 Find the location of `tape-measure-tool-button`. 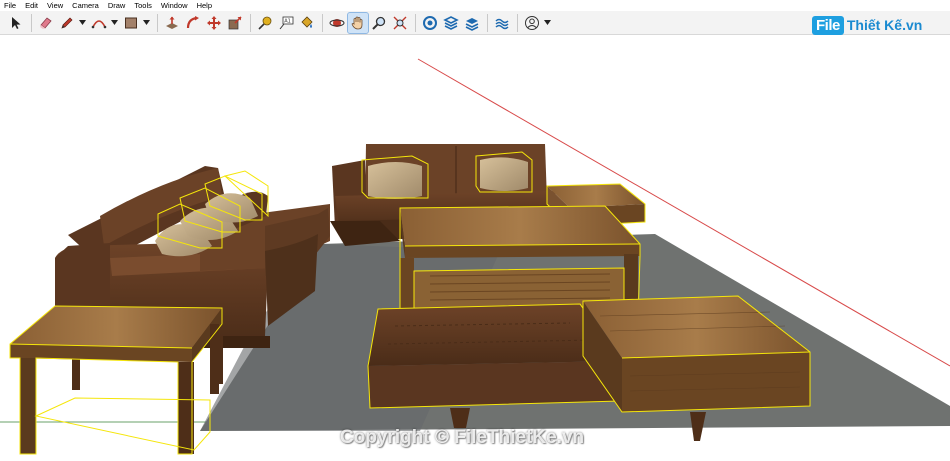

tape-measure-tool-button is located at coordinates (265, 23).